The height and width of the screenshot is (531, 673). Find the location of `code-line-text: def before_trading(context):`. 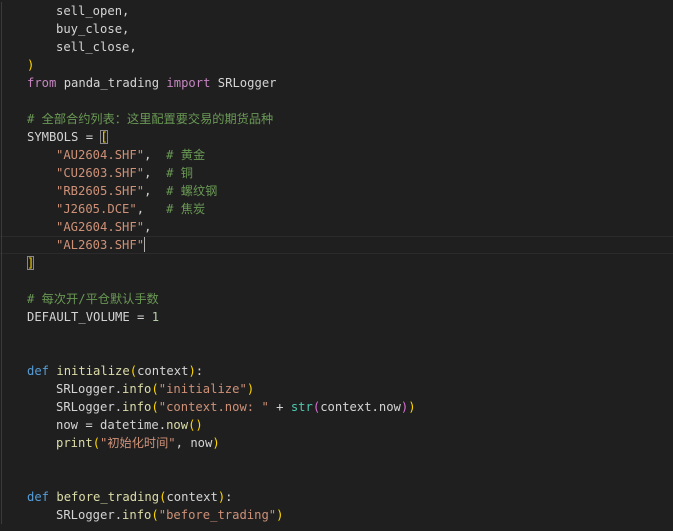

code-line-text: def before_trading(context): is located at coordinates (130, 497).